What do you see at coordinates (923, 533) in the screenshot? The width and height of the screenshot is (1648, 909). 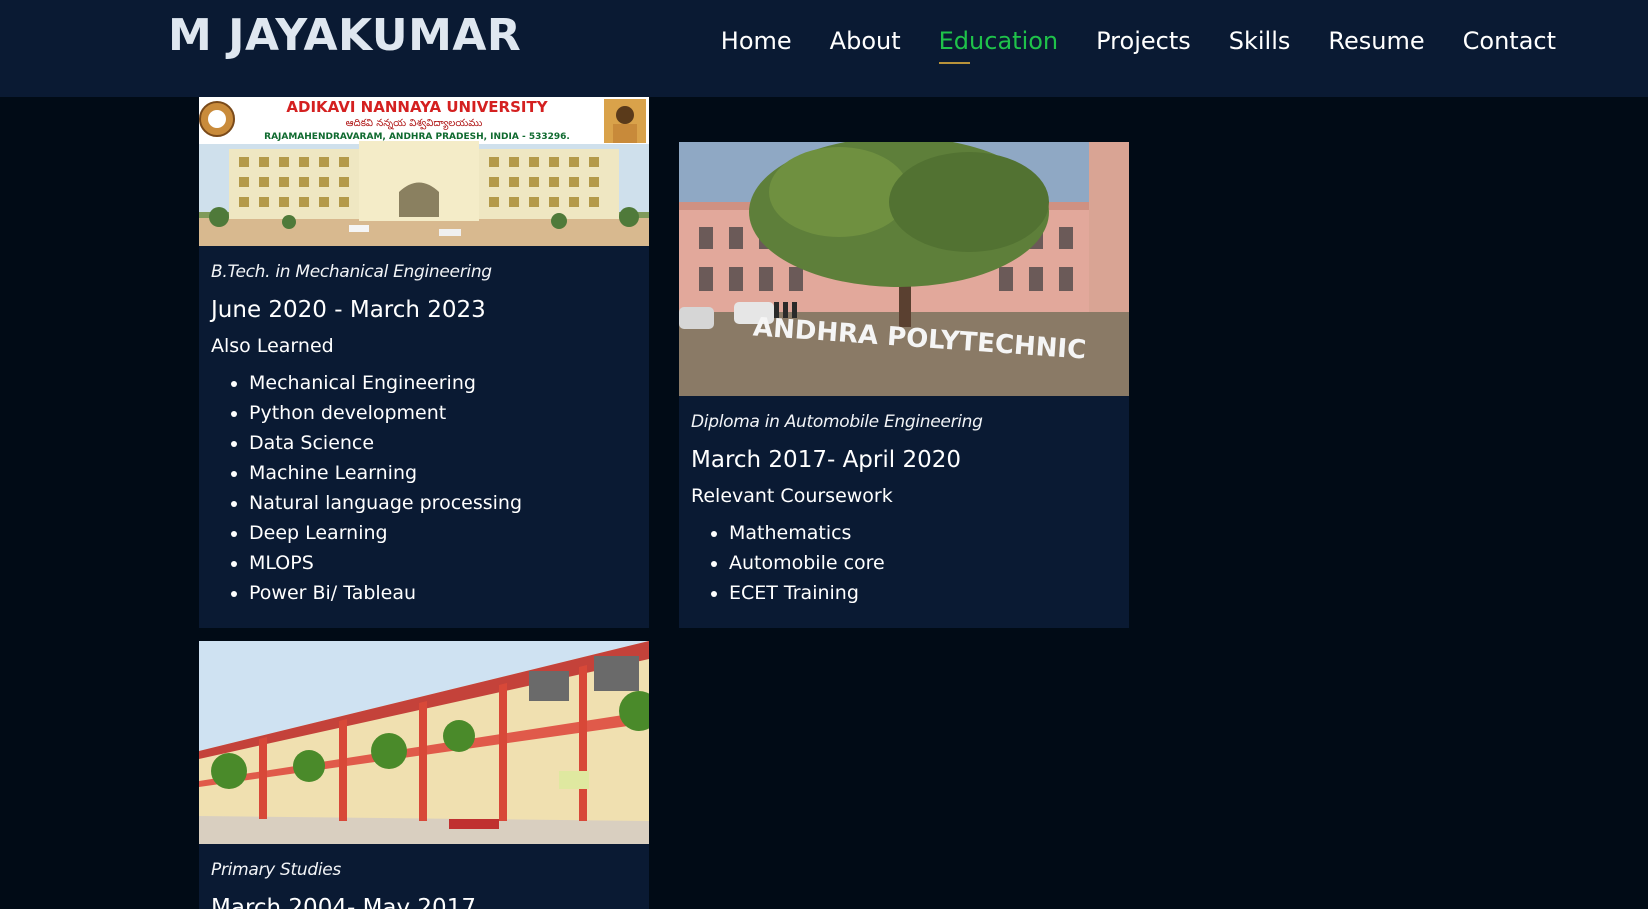 I see `list-item: Mathematics` at bounding box center [923, 533].